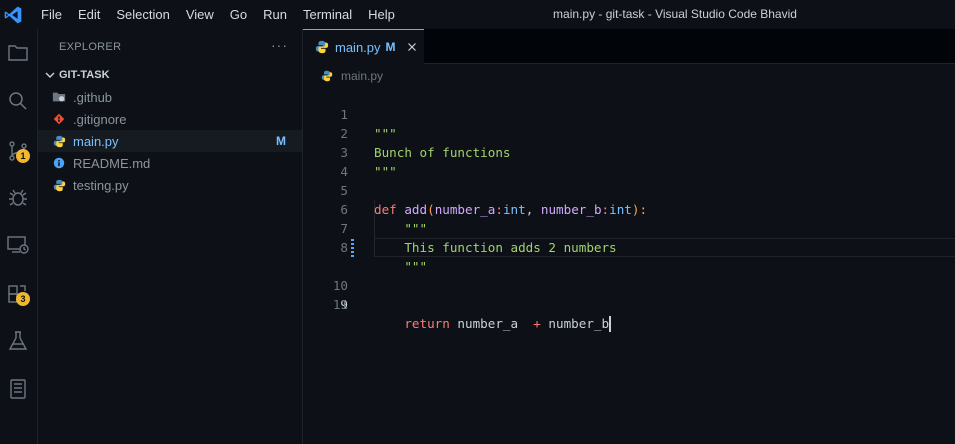 This screenshot has height=444, width=955. I want to click on extensions-activity: 3, so click(18, 294).